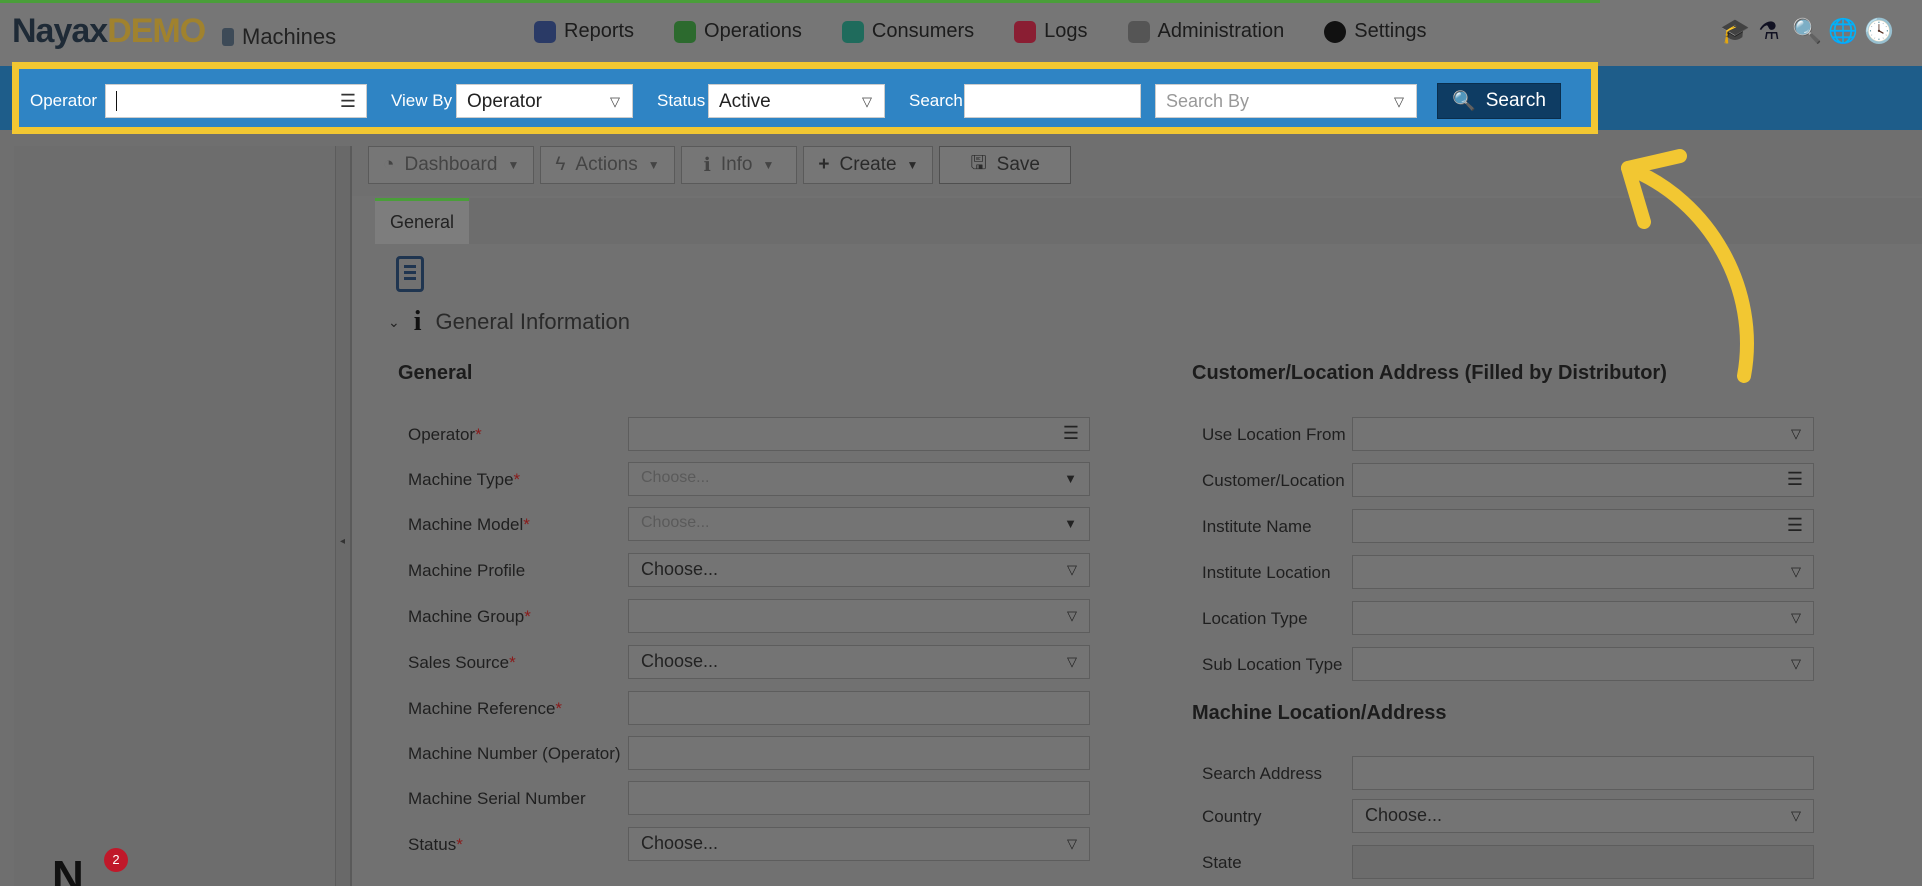 The image size is (1922, 886). Describe the element at coordinates (859, 708) in the screenshot. I see `machine-reference-input` at that location.